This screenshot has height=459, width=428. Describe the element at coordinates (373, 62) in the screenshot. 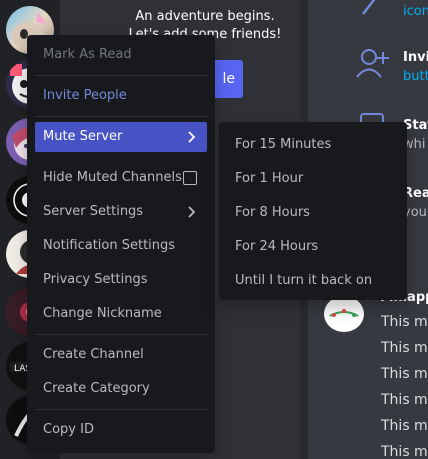

I see `add-user-icon` at that location.